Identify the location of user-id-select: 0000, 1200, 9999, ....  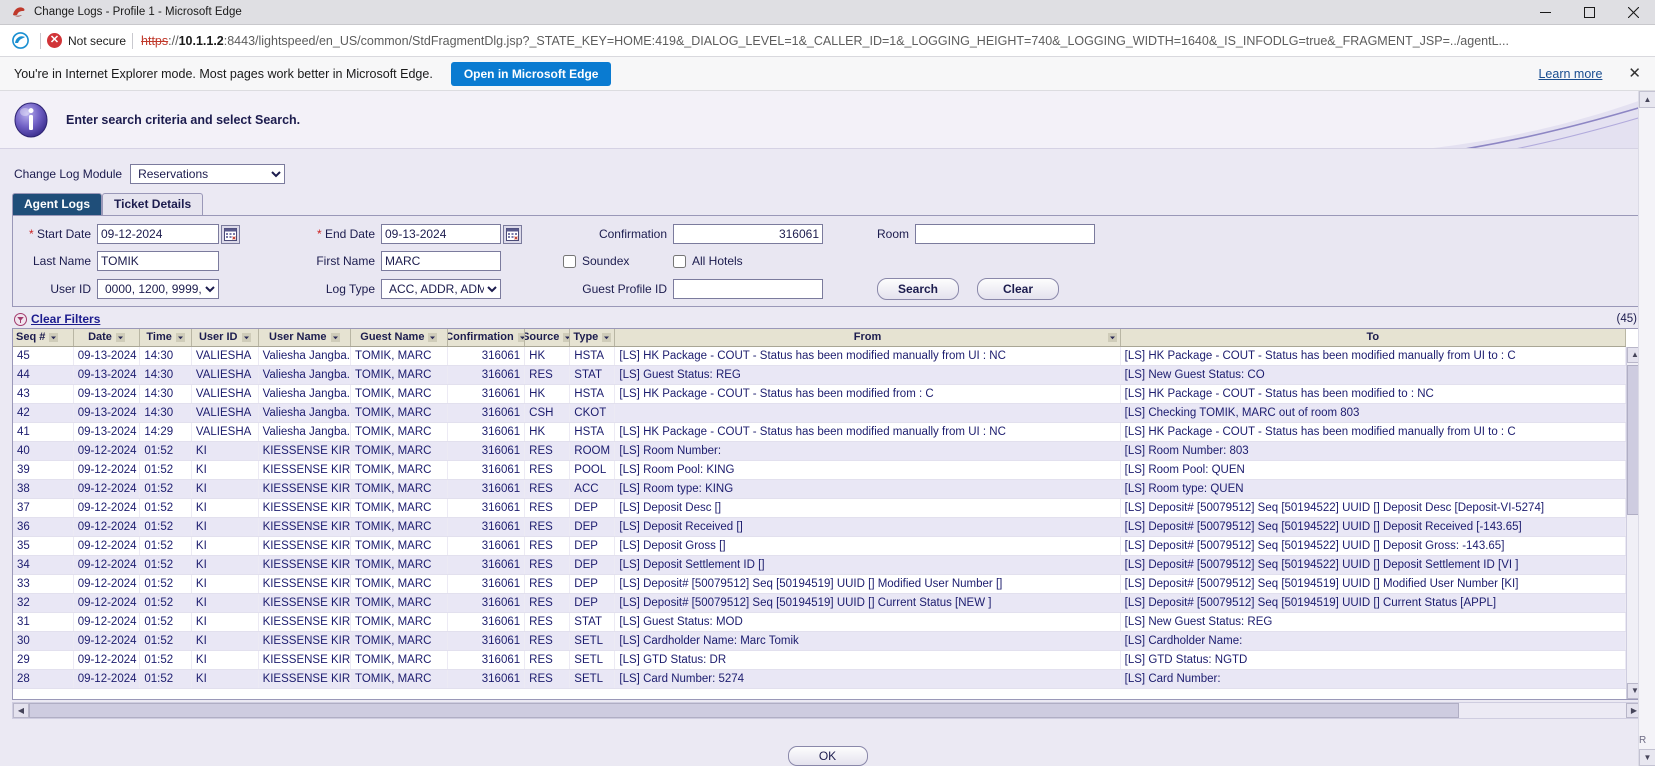
(158, 289).